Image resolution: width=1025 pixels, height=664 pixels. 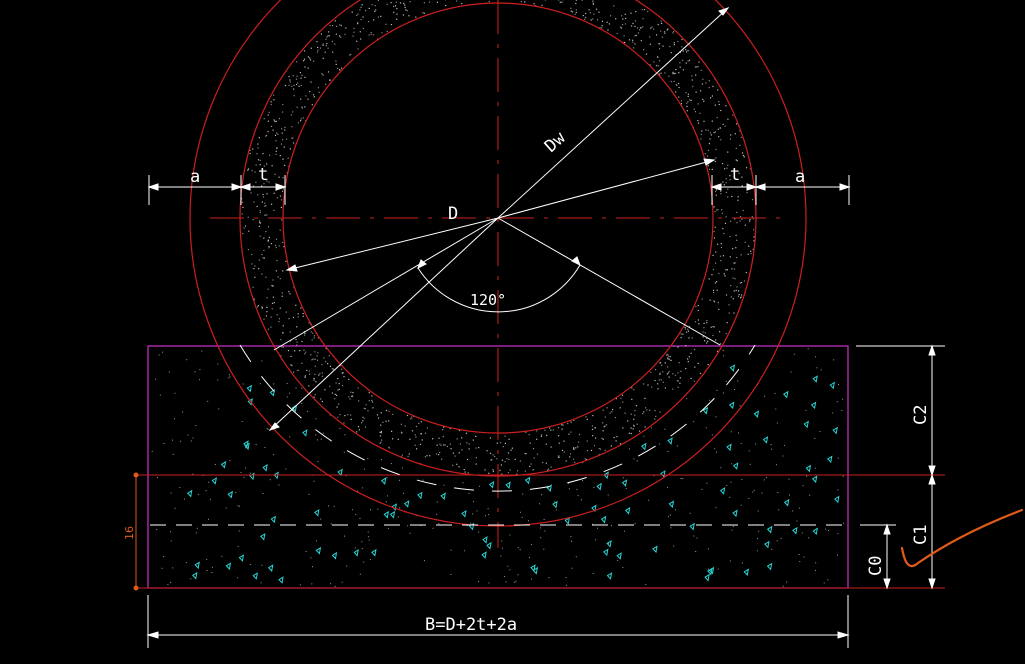 What do you see at coordinates (488, 300) in the screenshot?
I see `label-angle: 120°` at bounding box center [488, 300].